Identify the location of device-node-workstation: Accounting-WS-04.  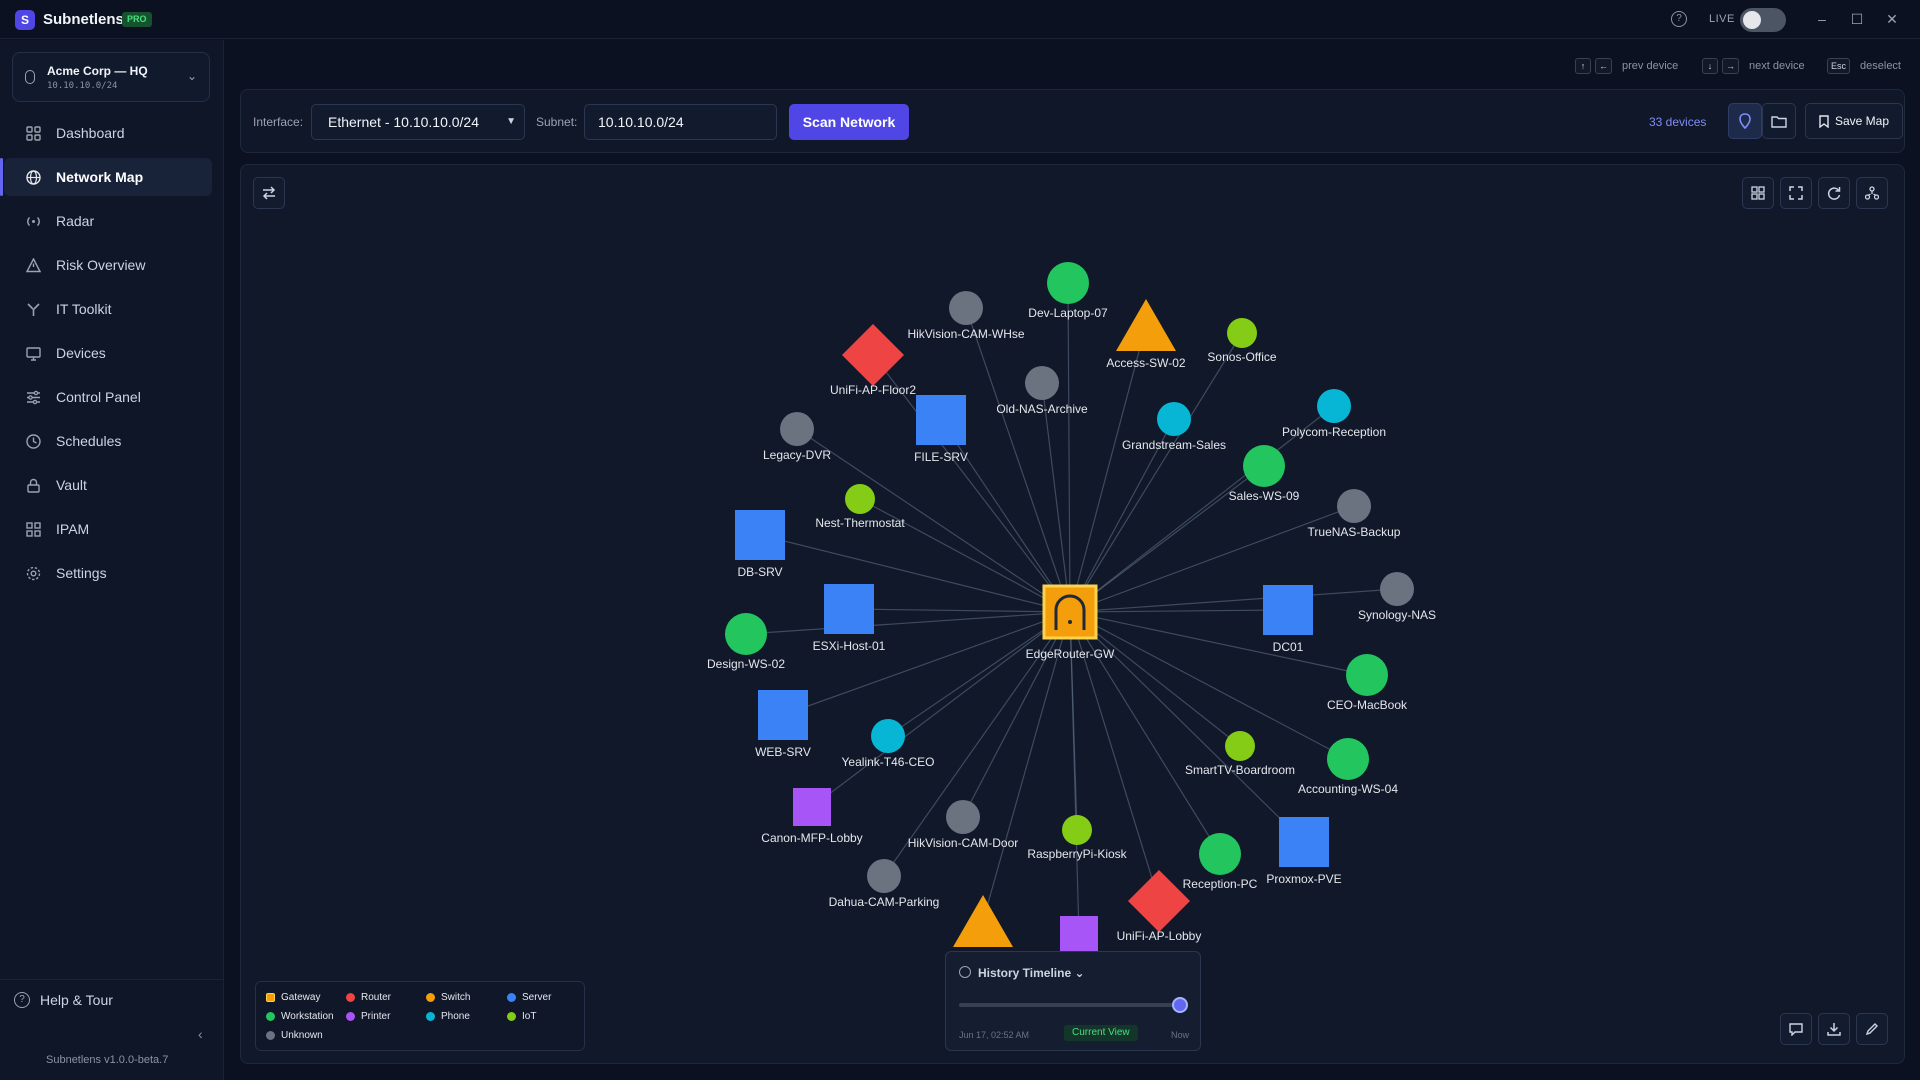
(1348, 767).